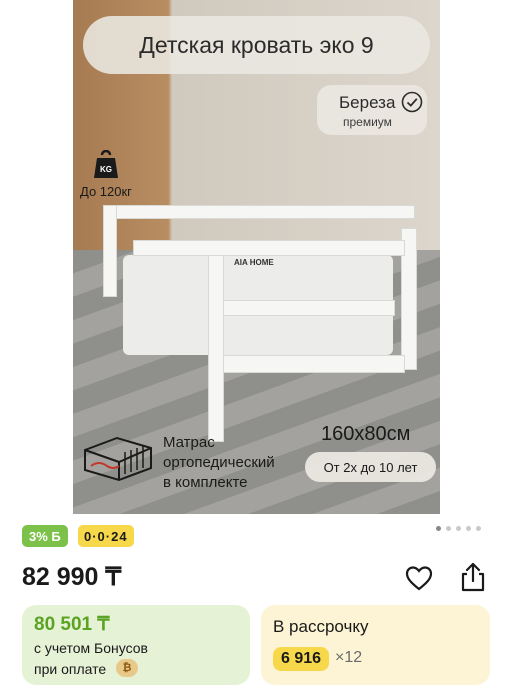  I want to click on bed-size-label: 160x80см, so click(366, 434).